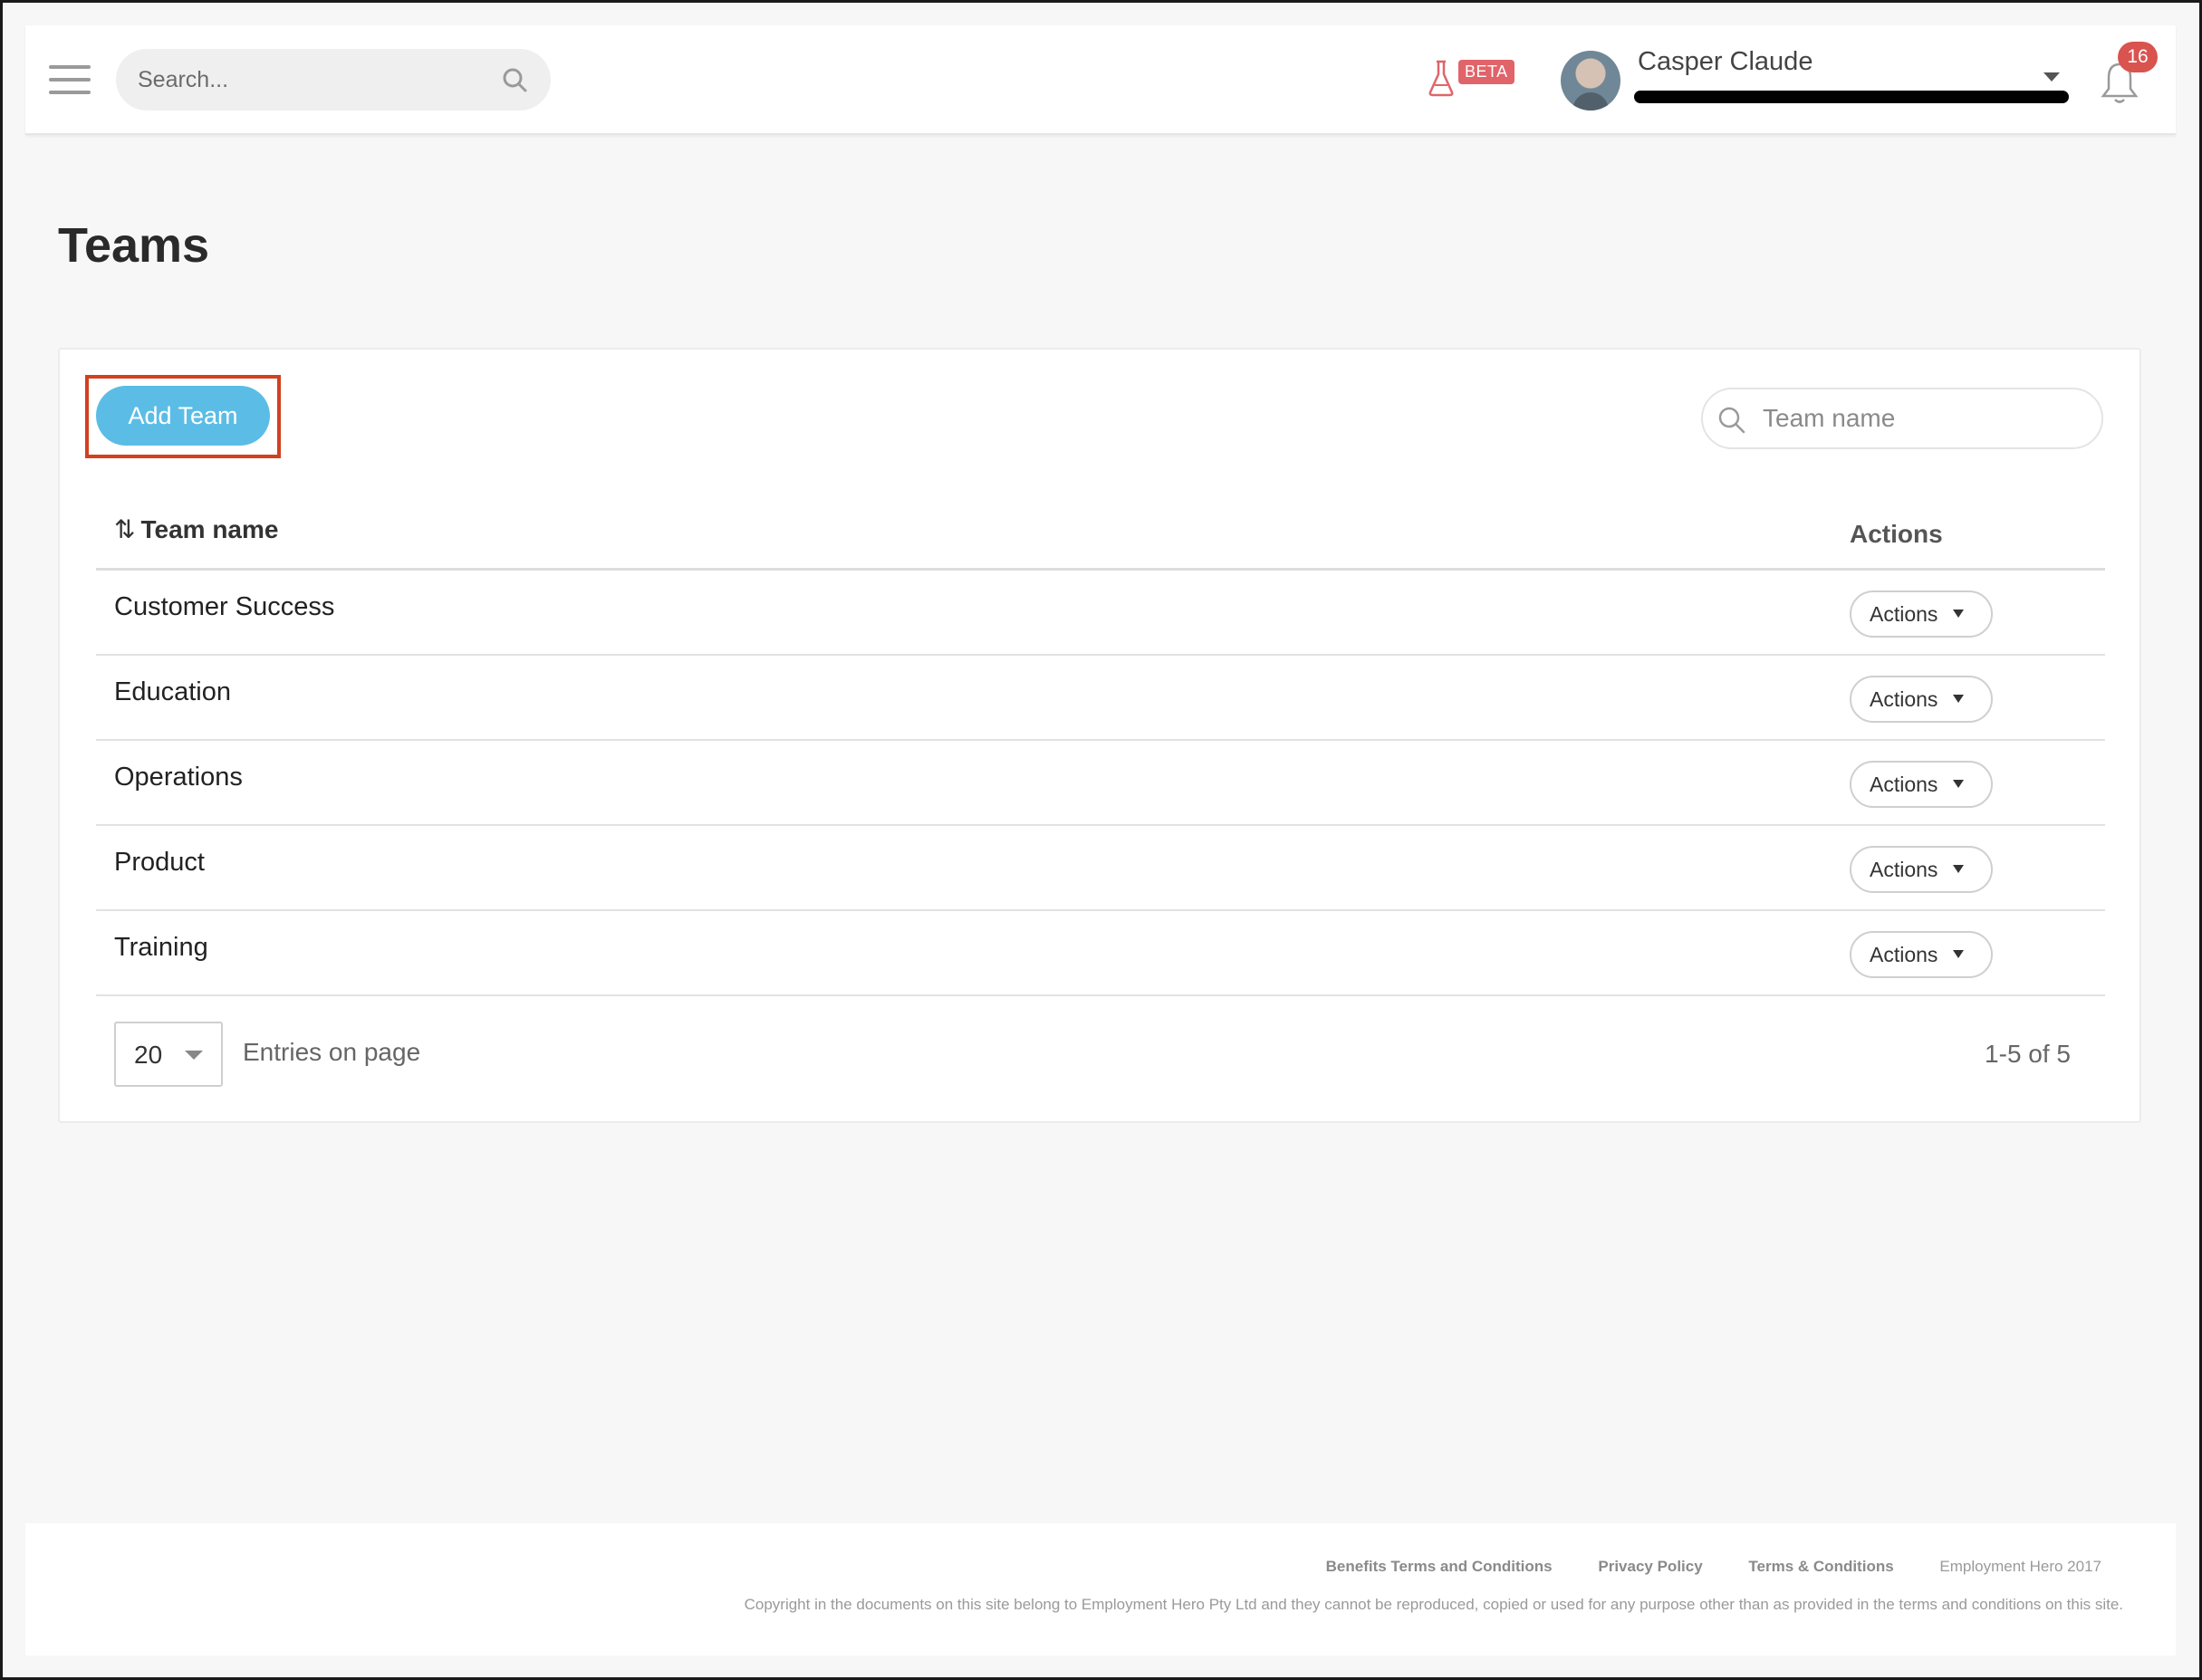 The width and height of the screenshot is (2202, 1680). I want to click on team-name: Customer Success, so click(224, 607).